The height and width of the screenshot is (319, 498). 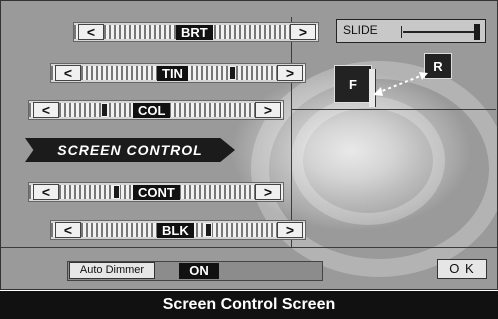 I want to click on col-level-knob, so click(x=104, y=110).